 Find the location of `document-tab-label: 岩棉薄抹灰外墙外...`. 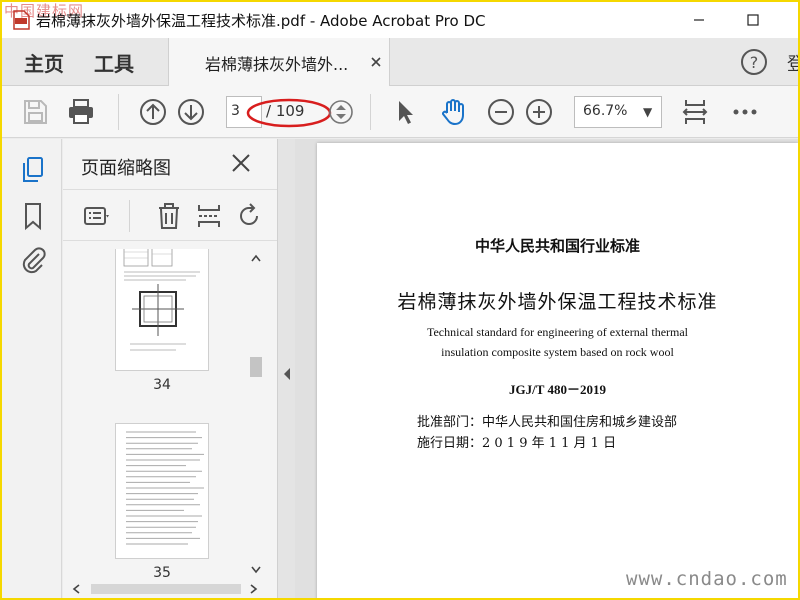

document-tab-label: 岩棉薄抹灰外墙外... is located at coordinates (277, 64).